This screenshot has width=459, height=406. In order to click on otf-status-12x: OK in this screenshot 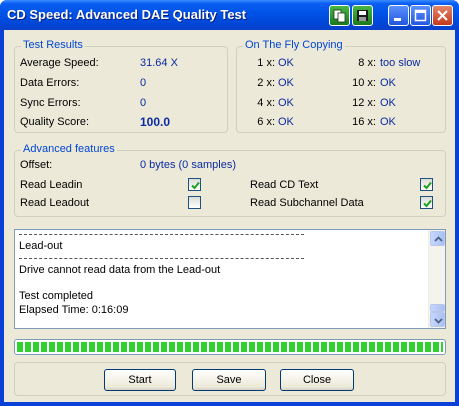, I will do `click(388, 103)`.